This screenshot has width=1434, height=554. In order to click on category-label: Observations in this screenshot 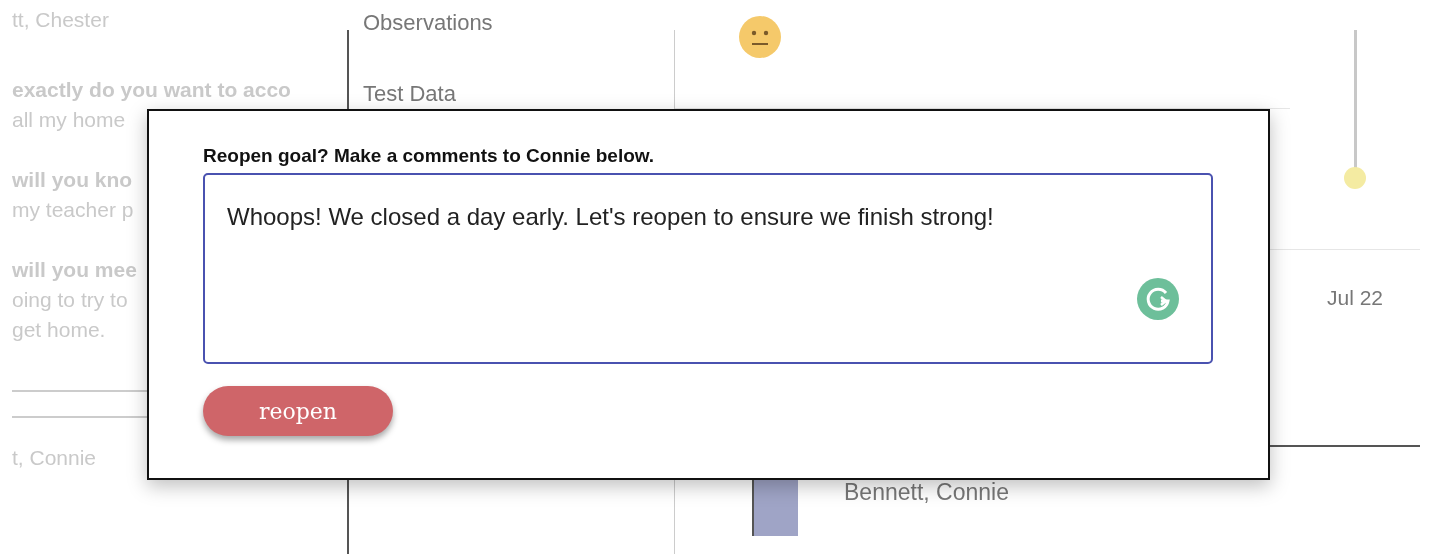, I will do `click(428, 23)`.